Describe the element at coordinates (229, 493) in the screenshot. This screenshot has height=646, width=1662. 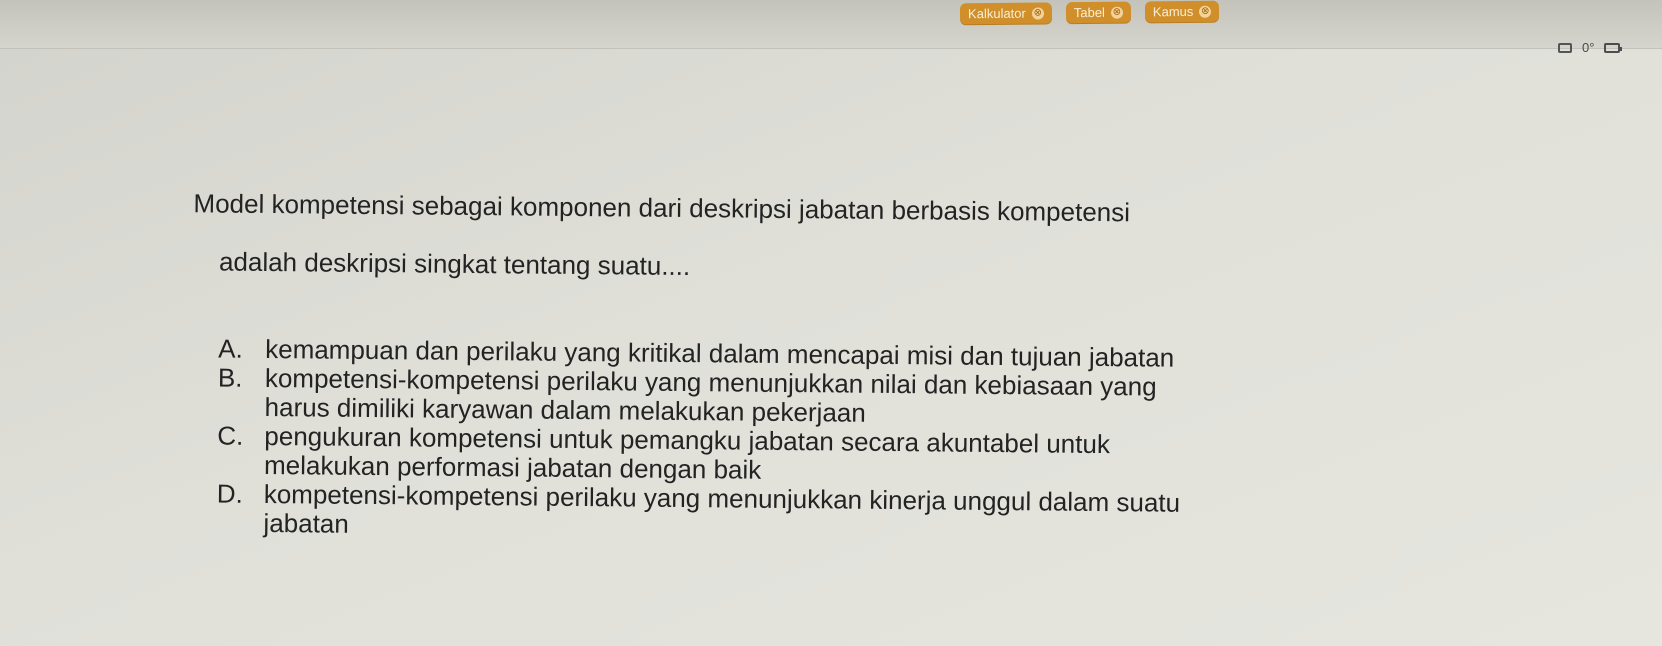
I see `option-letter: D.` at that location.